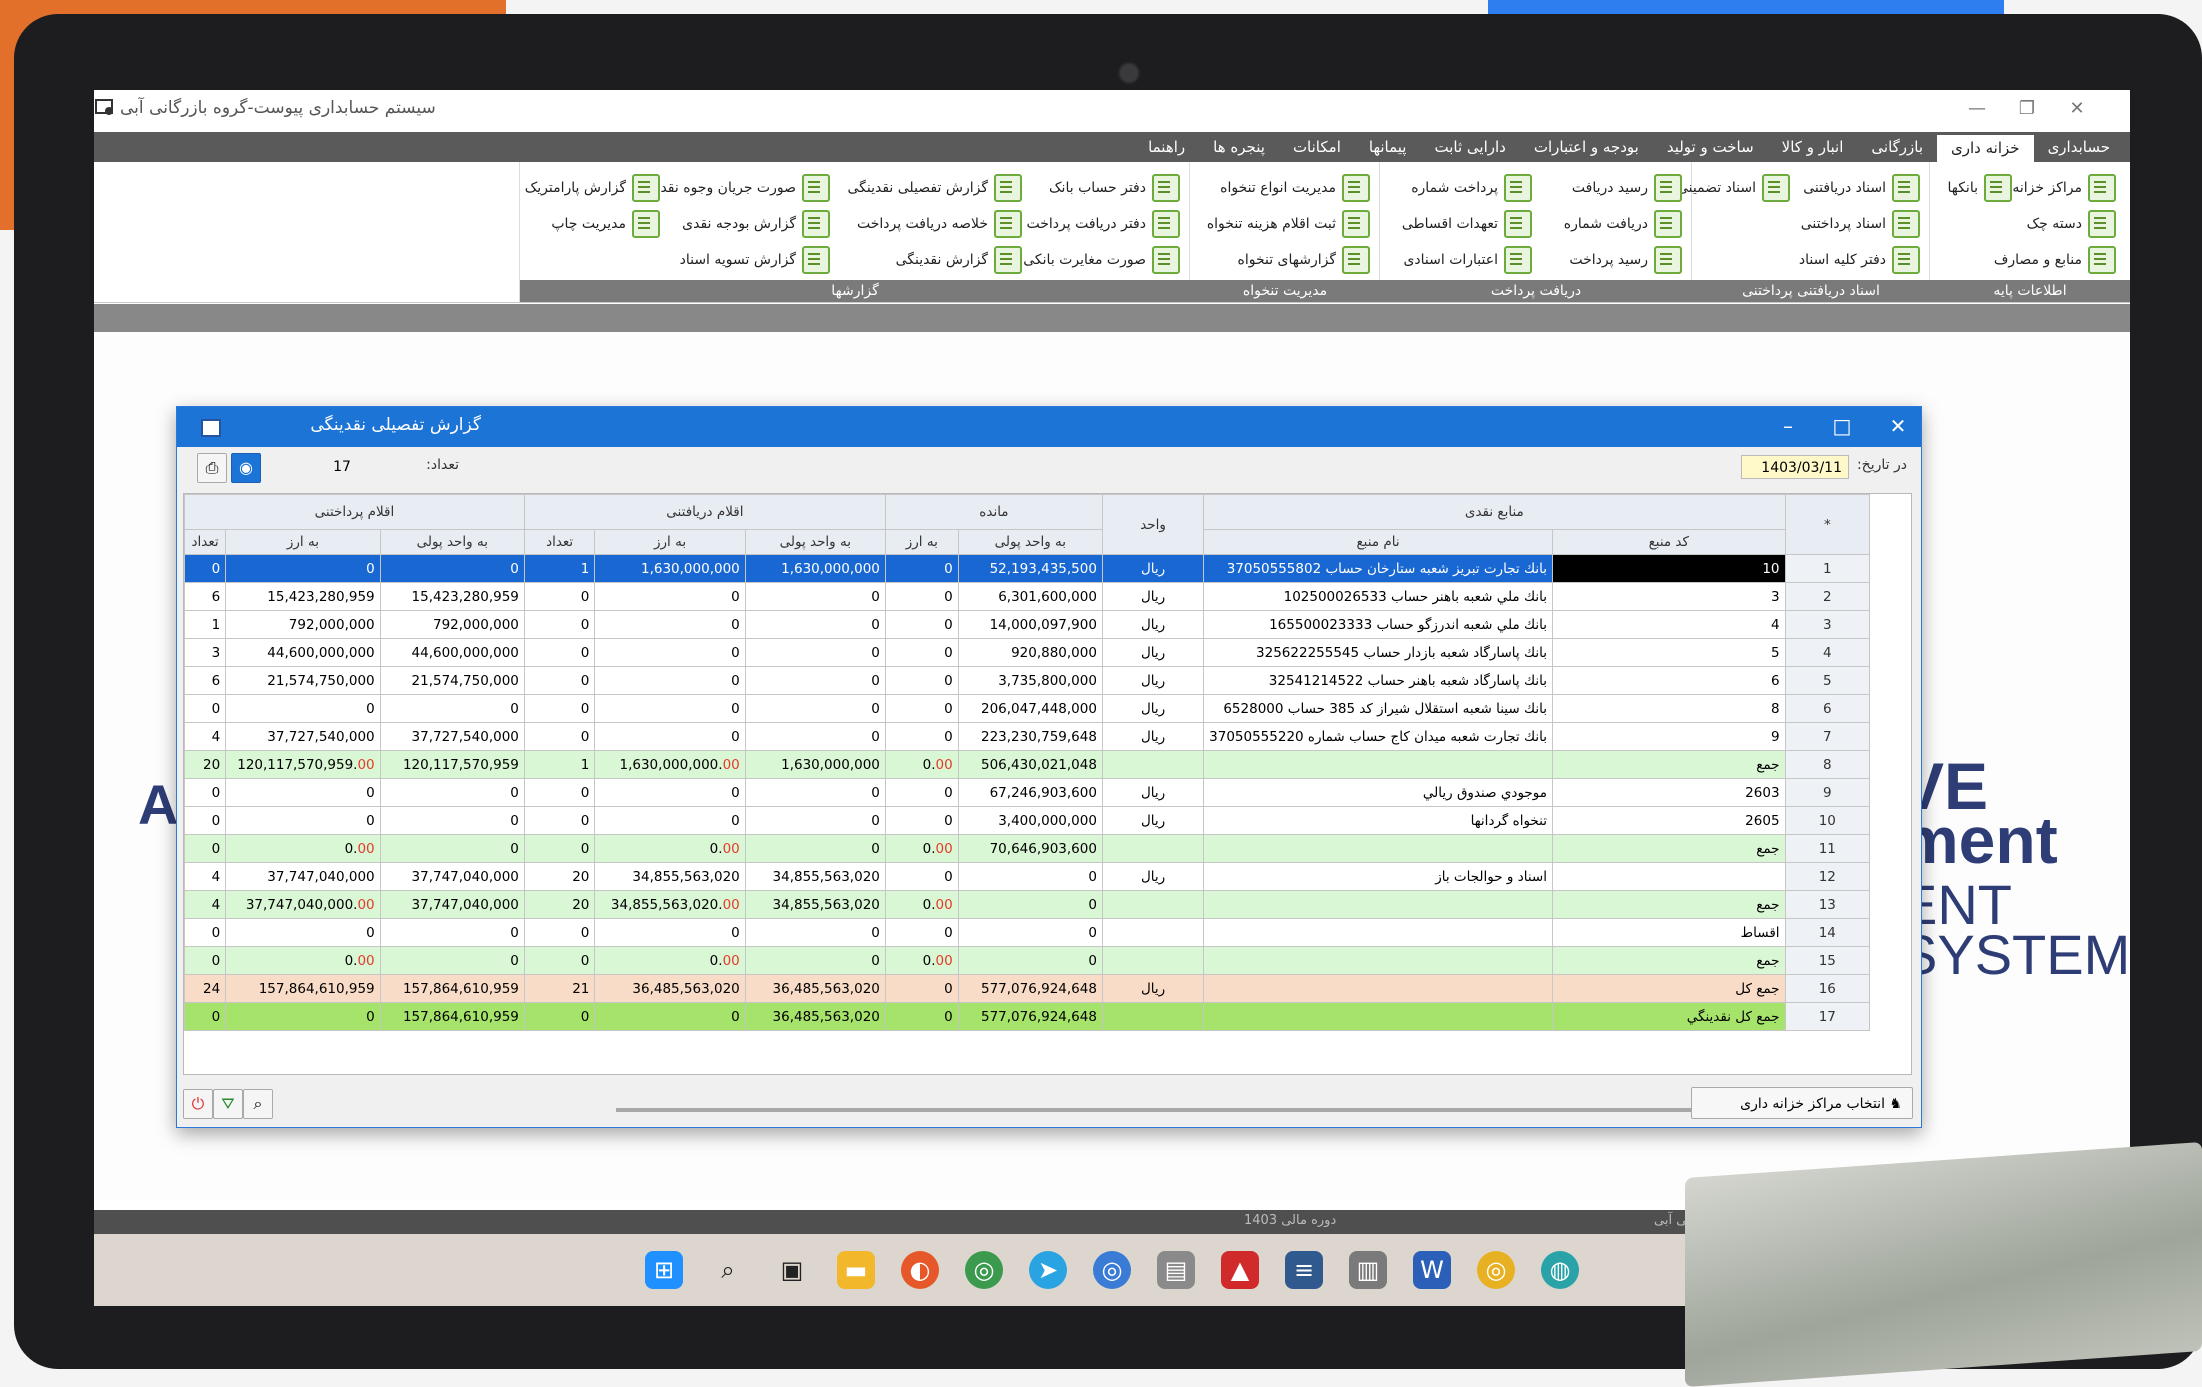  What do you see at coordinates (246, 468) in the screenshot?
I see `globe-icon: ◉` at bounding box center [246, 468].